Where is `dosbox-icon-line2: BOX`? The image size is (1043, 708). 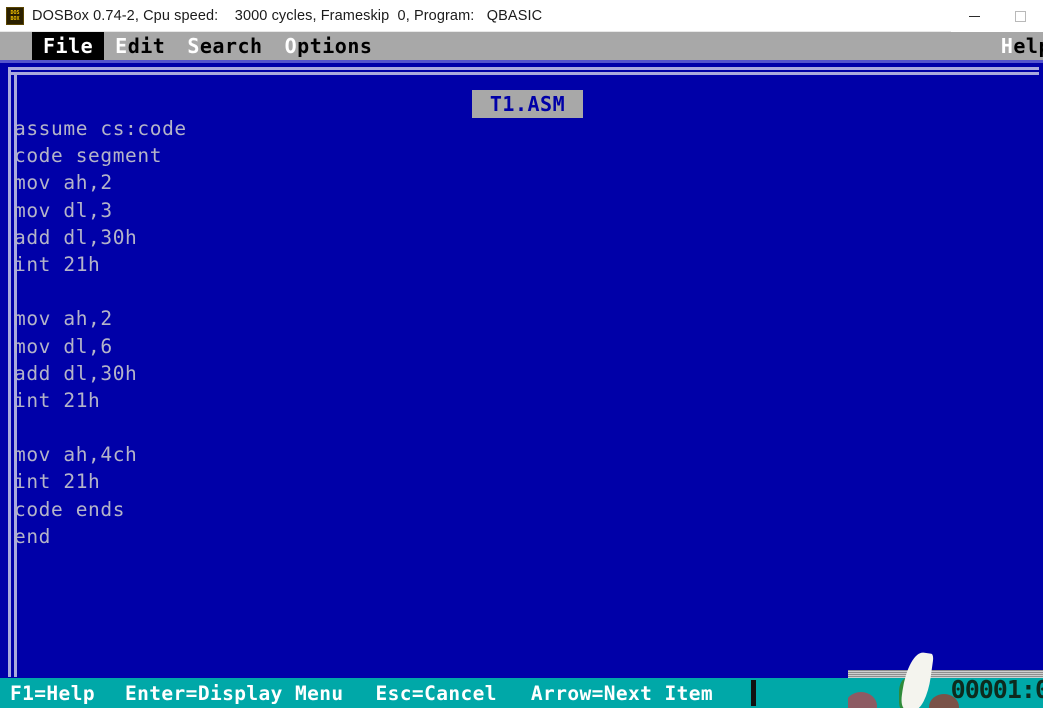 dosbox-icon-line2: BOX is located at coordinates (15, 18).